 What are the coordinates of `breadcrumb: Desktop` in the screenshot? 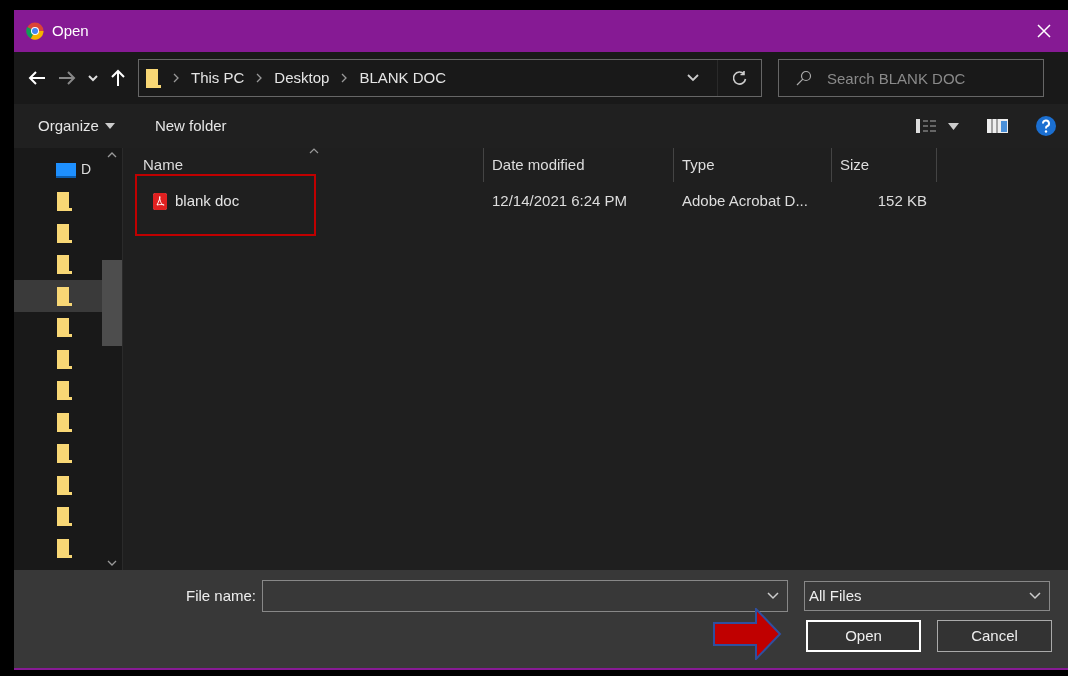 It's located at (302, 78).